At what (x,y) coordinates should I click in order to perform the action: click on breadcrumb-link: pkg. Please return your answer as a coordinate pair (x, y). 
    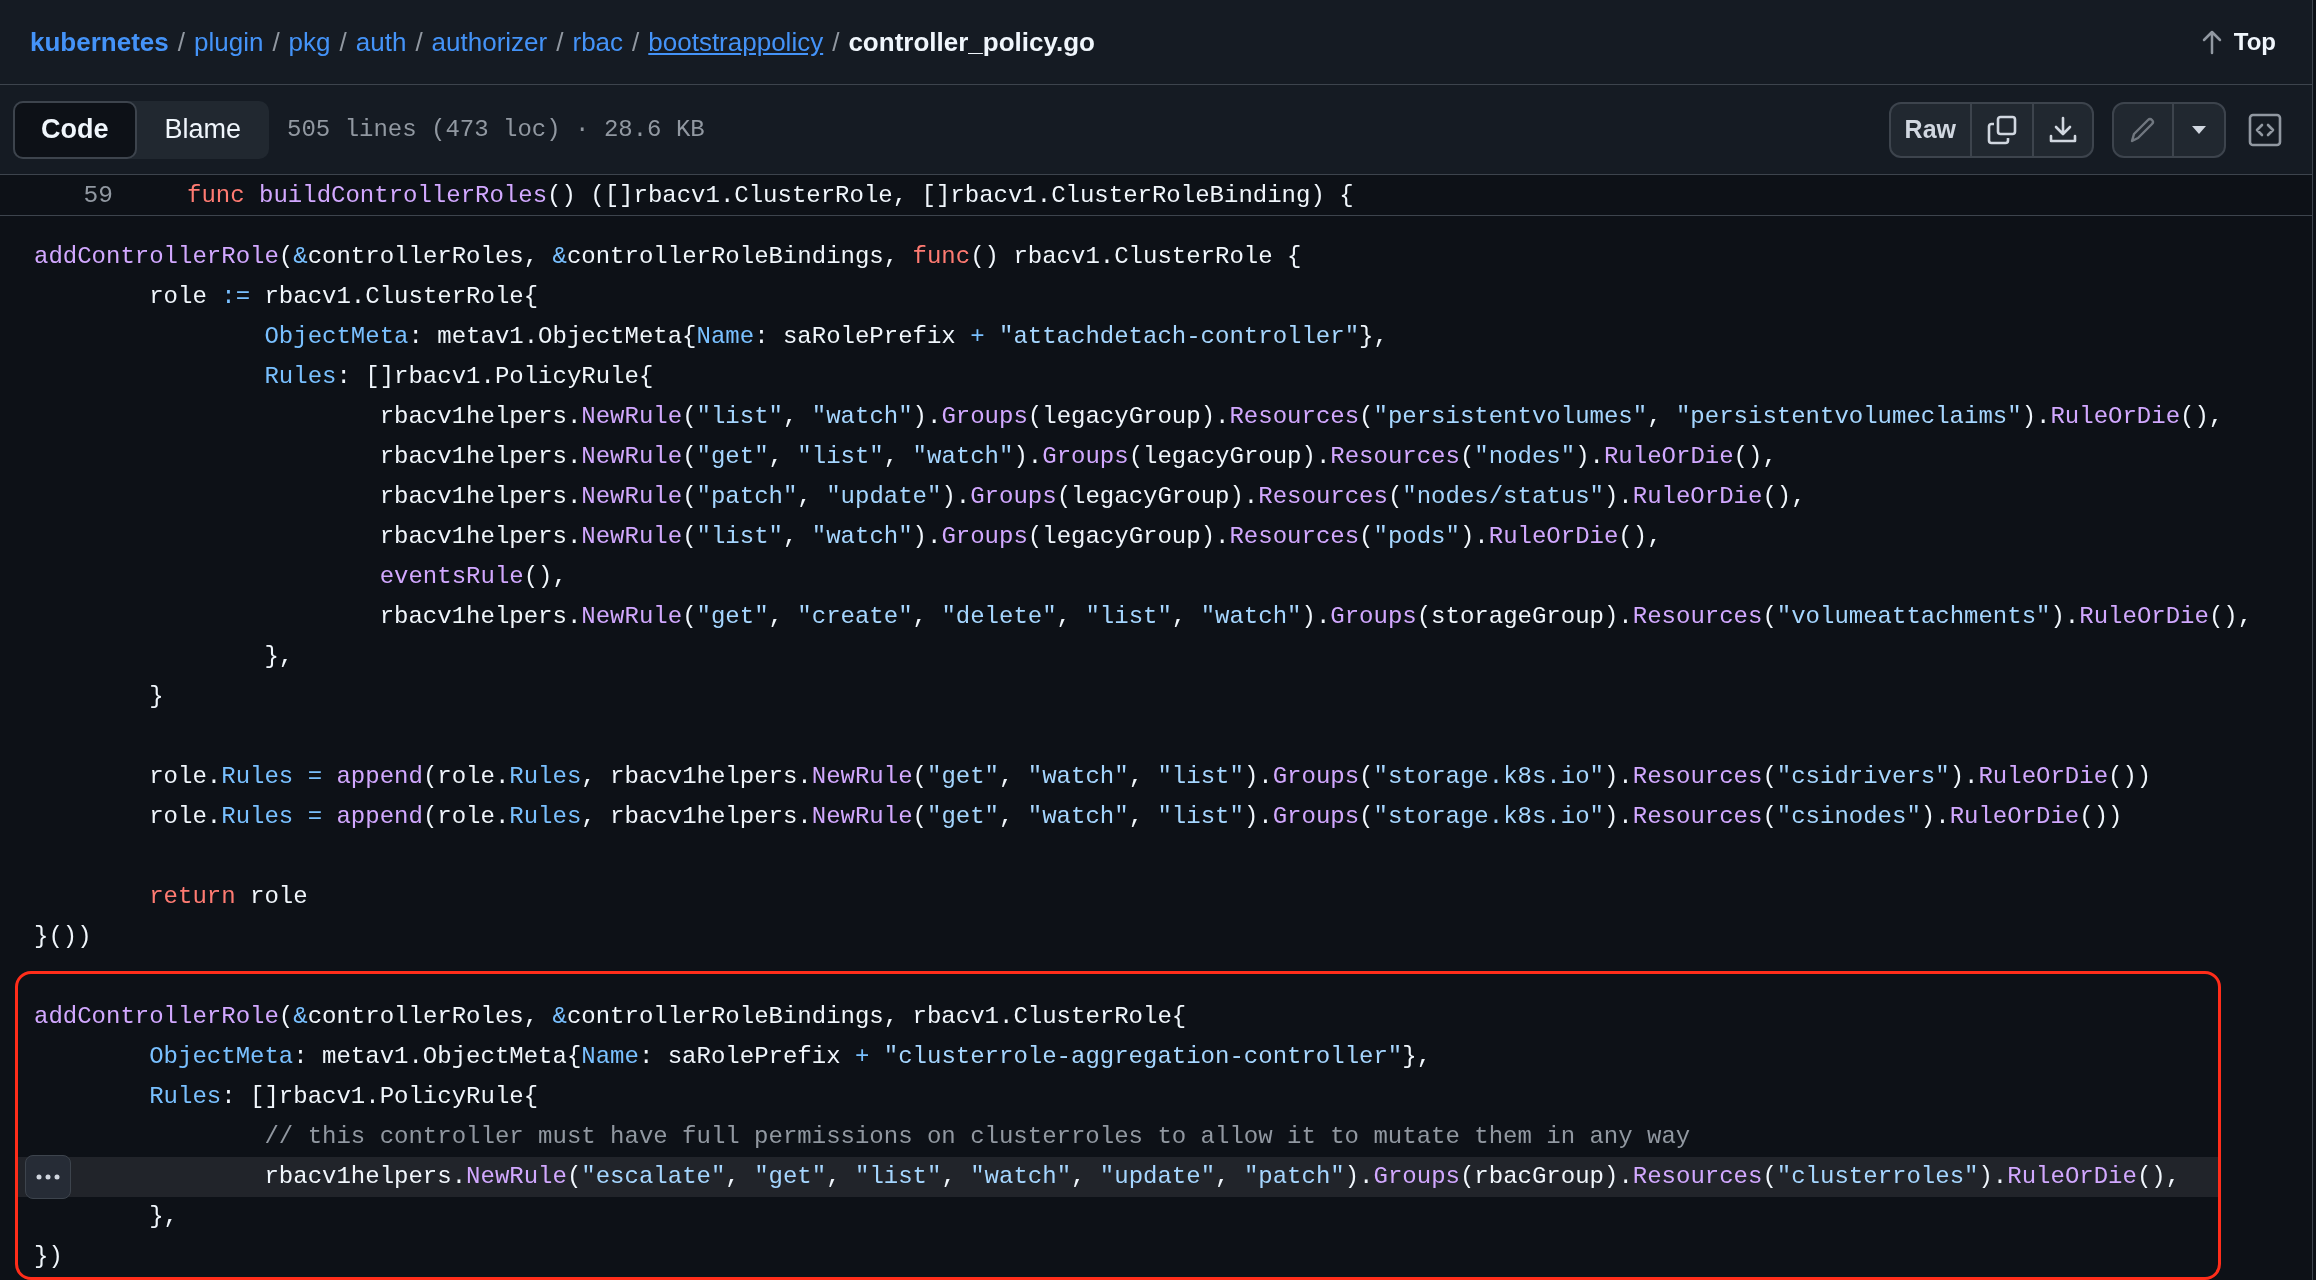
    Looking at the image, I should click on (309, 42).